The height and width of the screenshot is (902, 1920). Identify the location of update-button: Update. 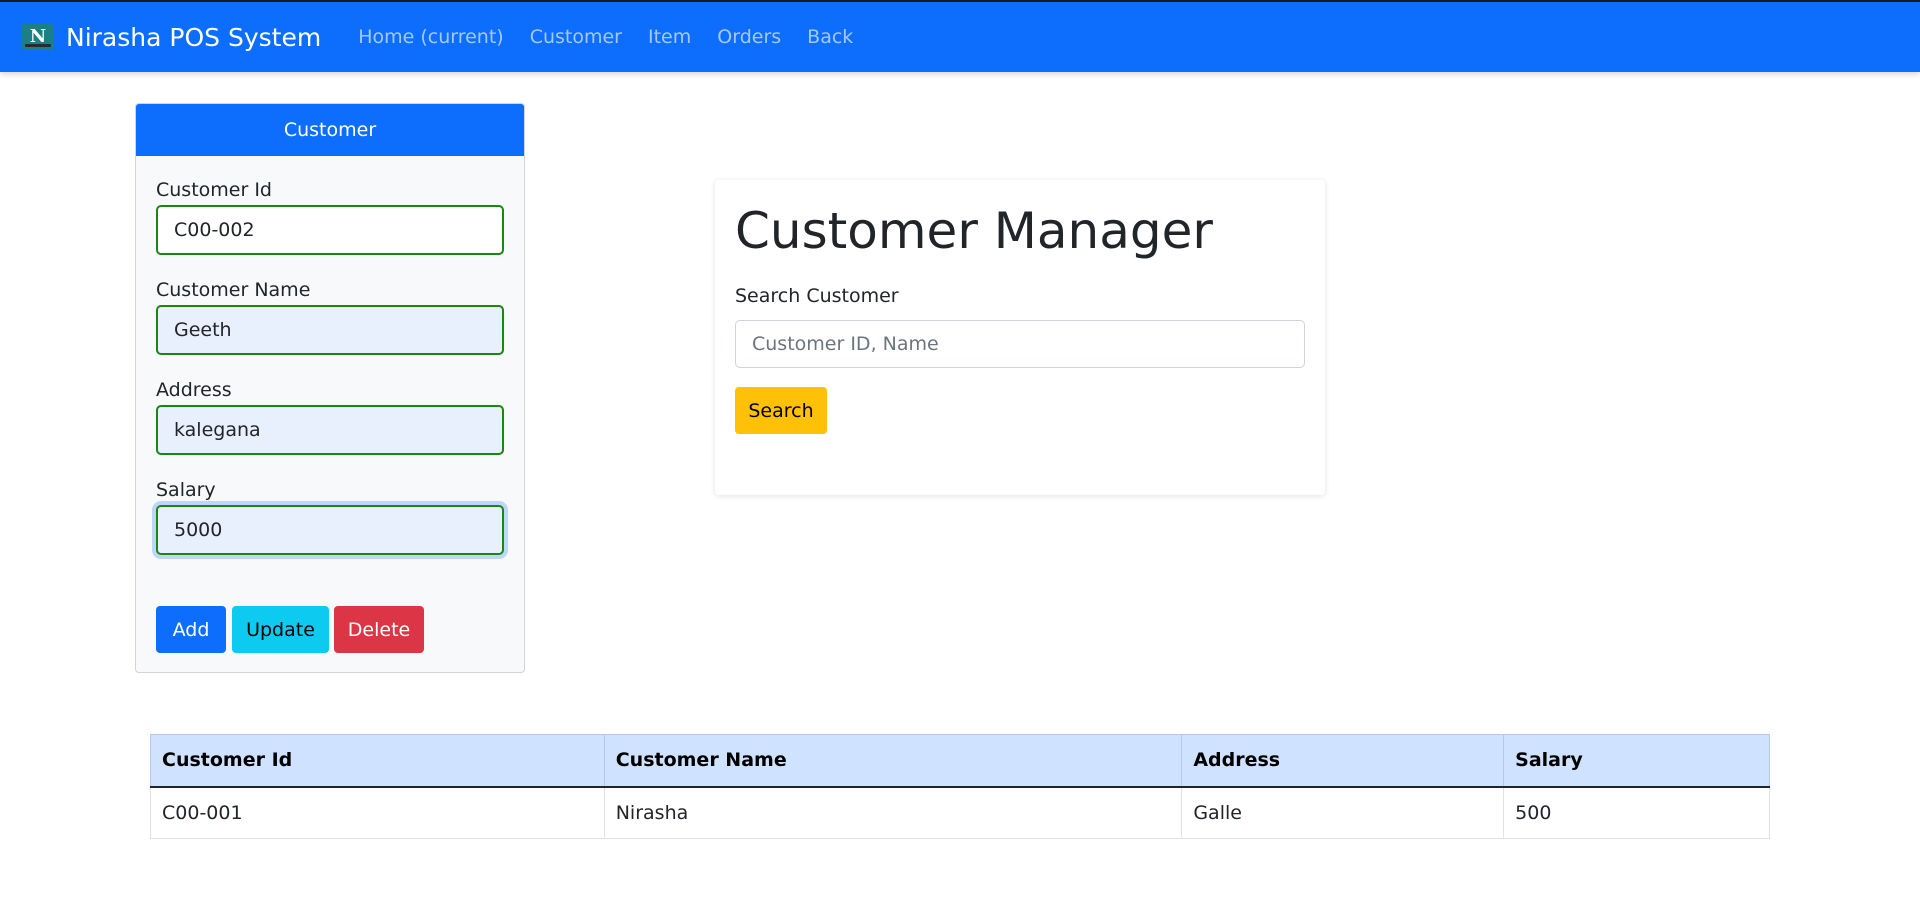
(280, 629).